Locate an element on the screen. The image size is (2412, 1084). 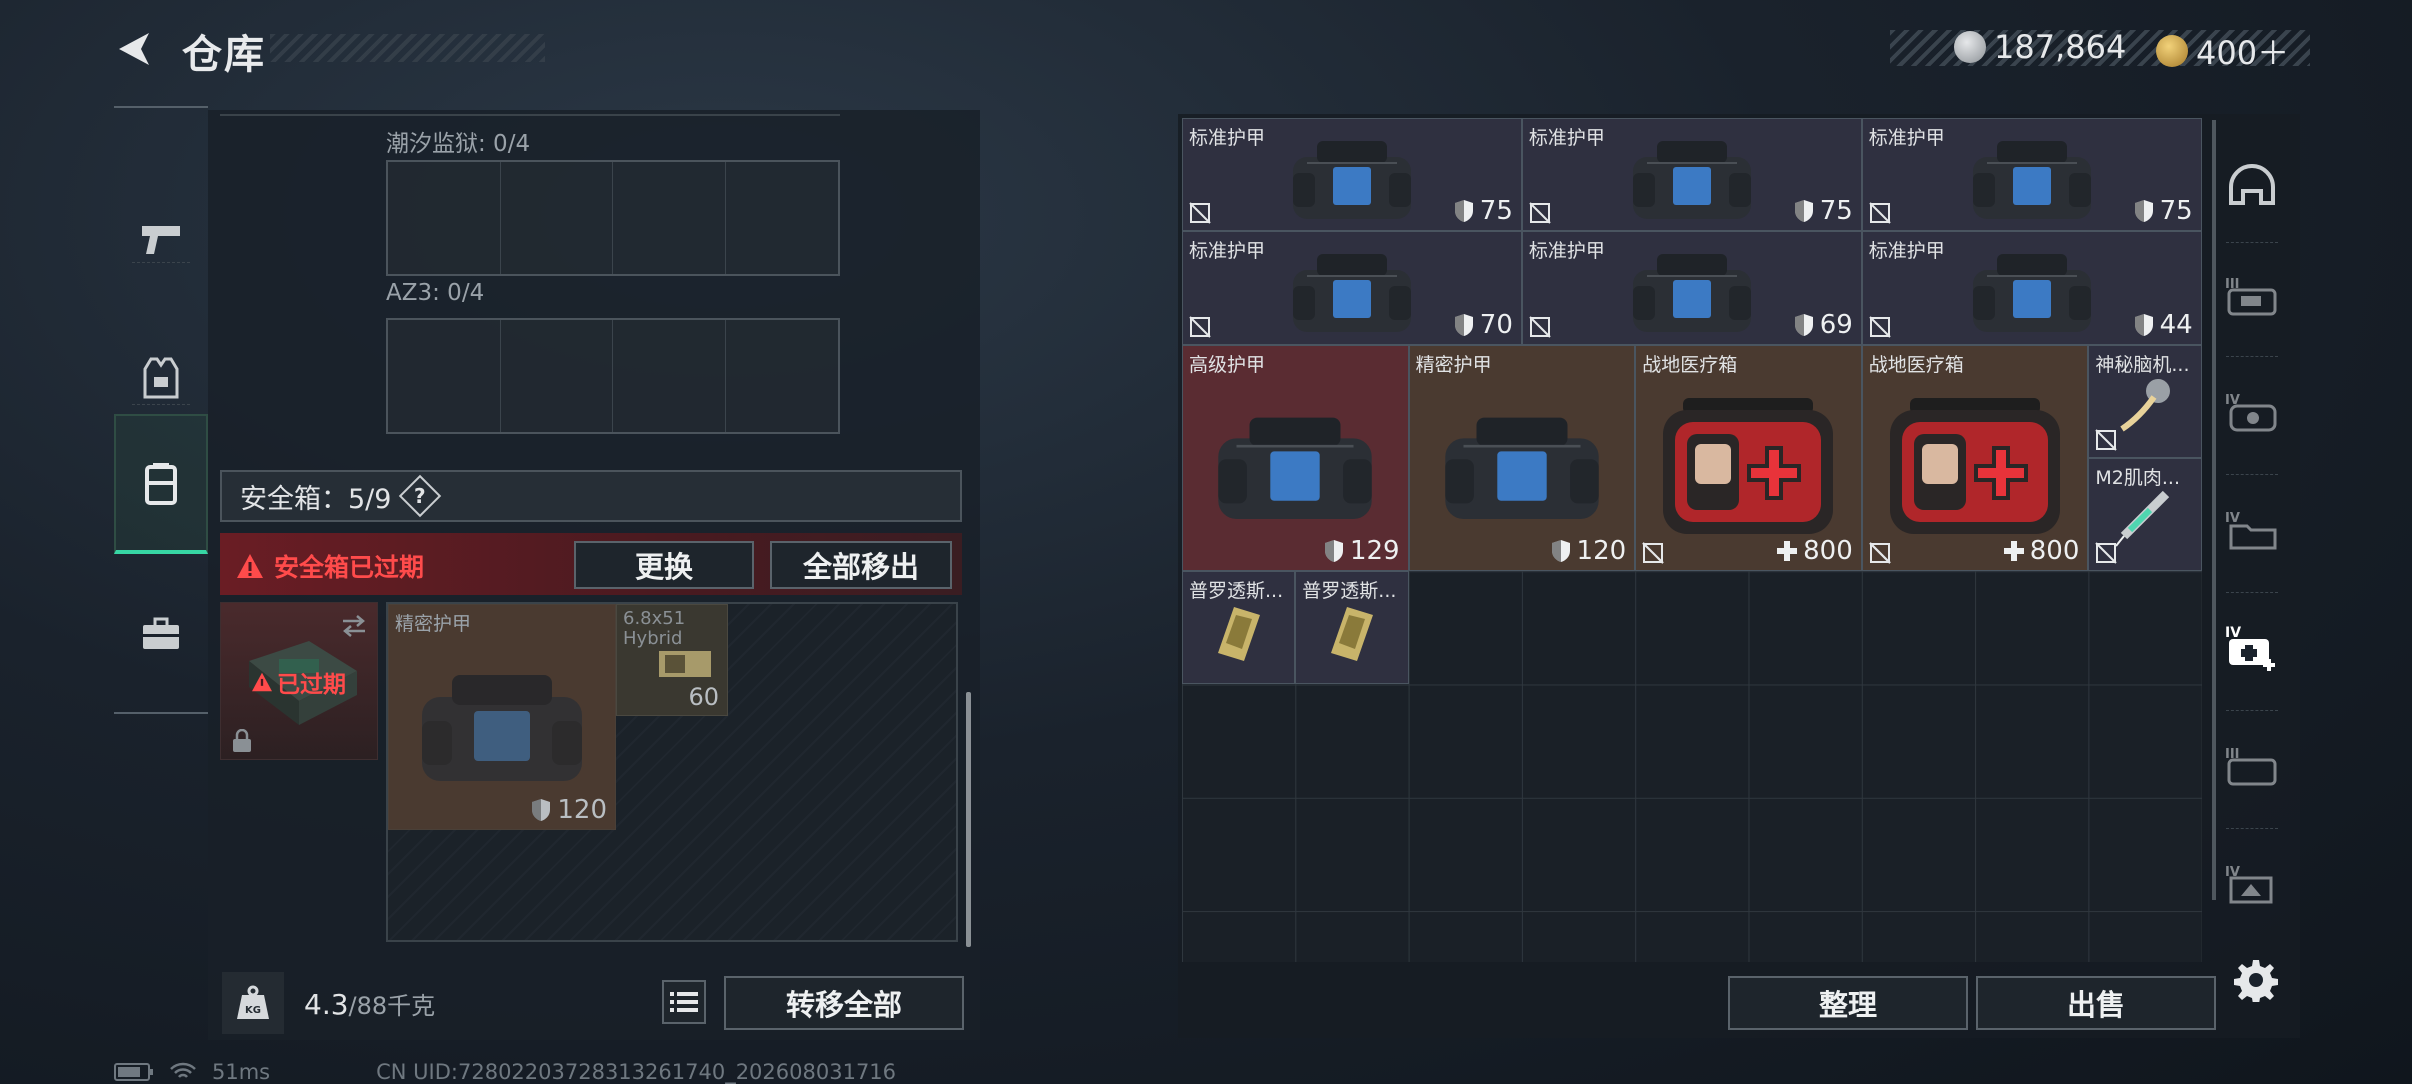
warehouse-item: 标准护甲 44 is located at coordinates (2031, 288).